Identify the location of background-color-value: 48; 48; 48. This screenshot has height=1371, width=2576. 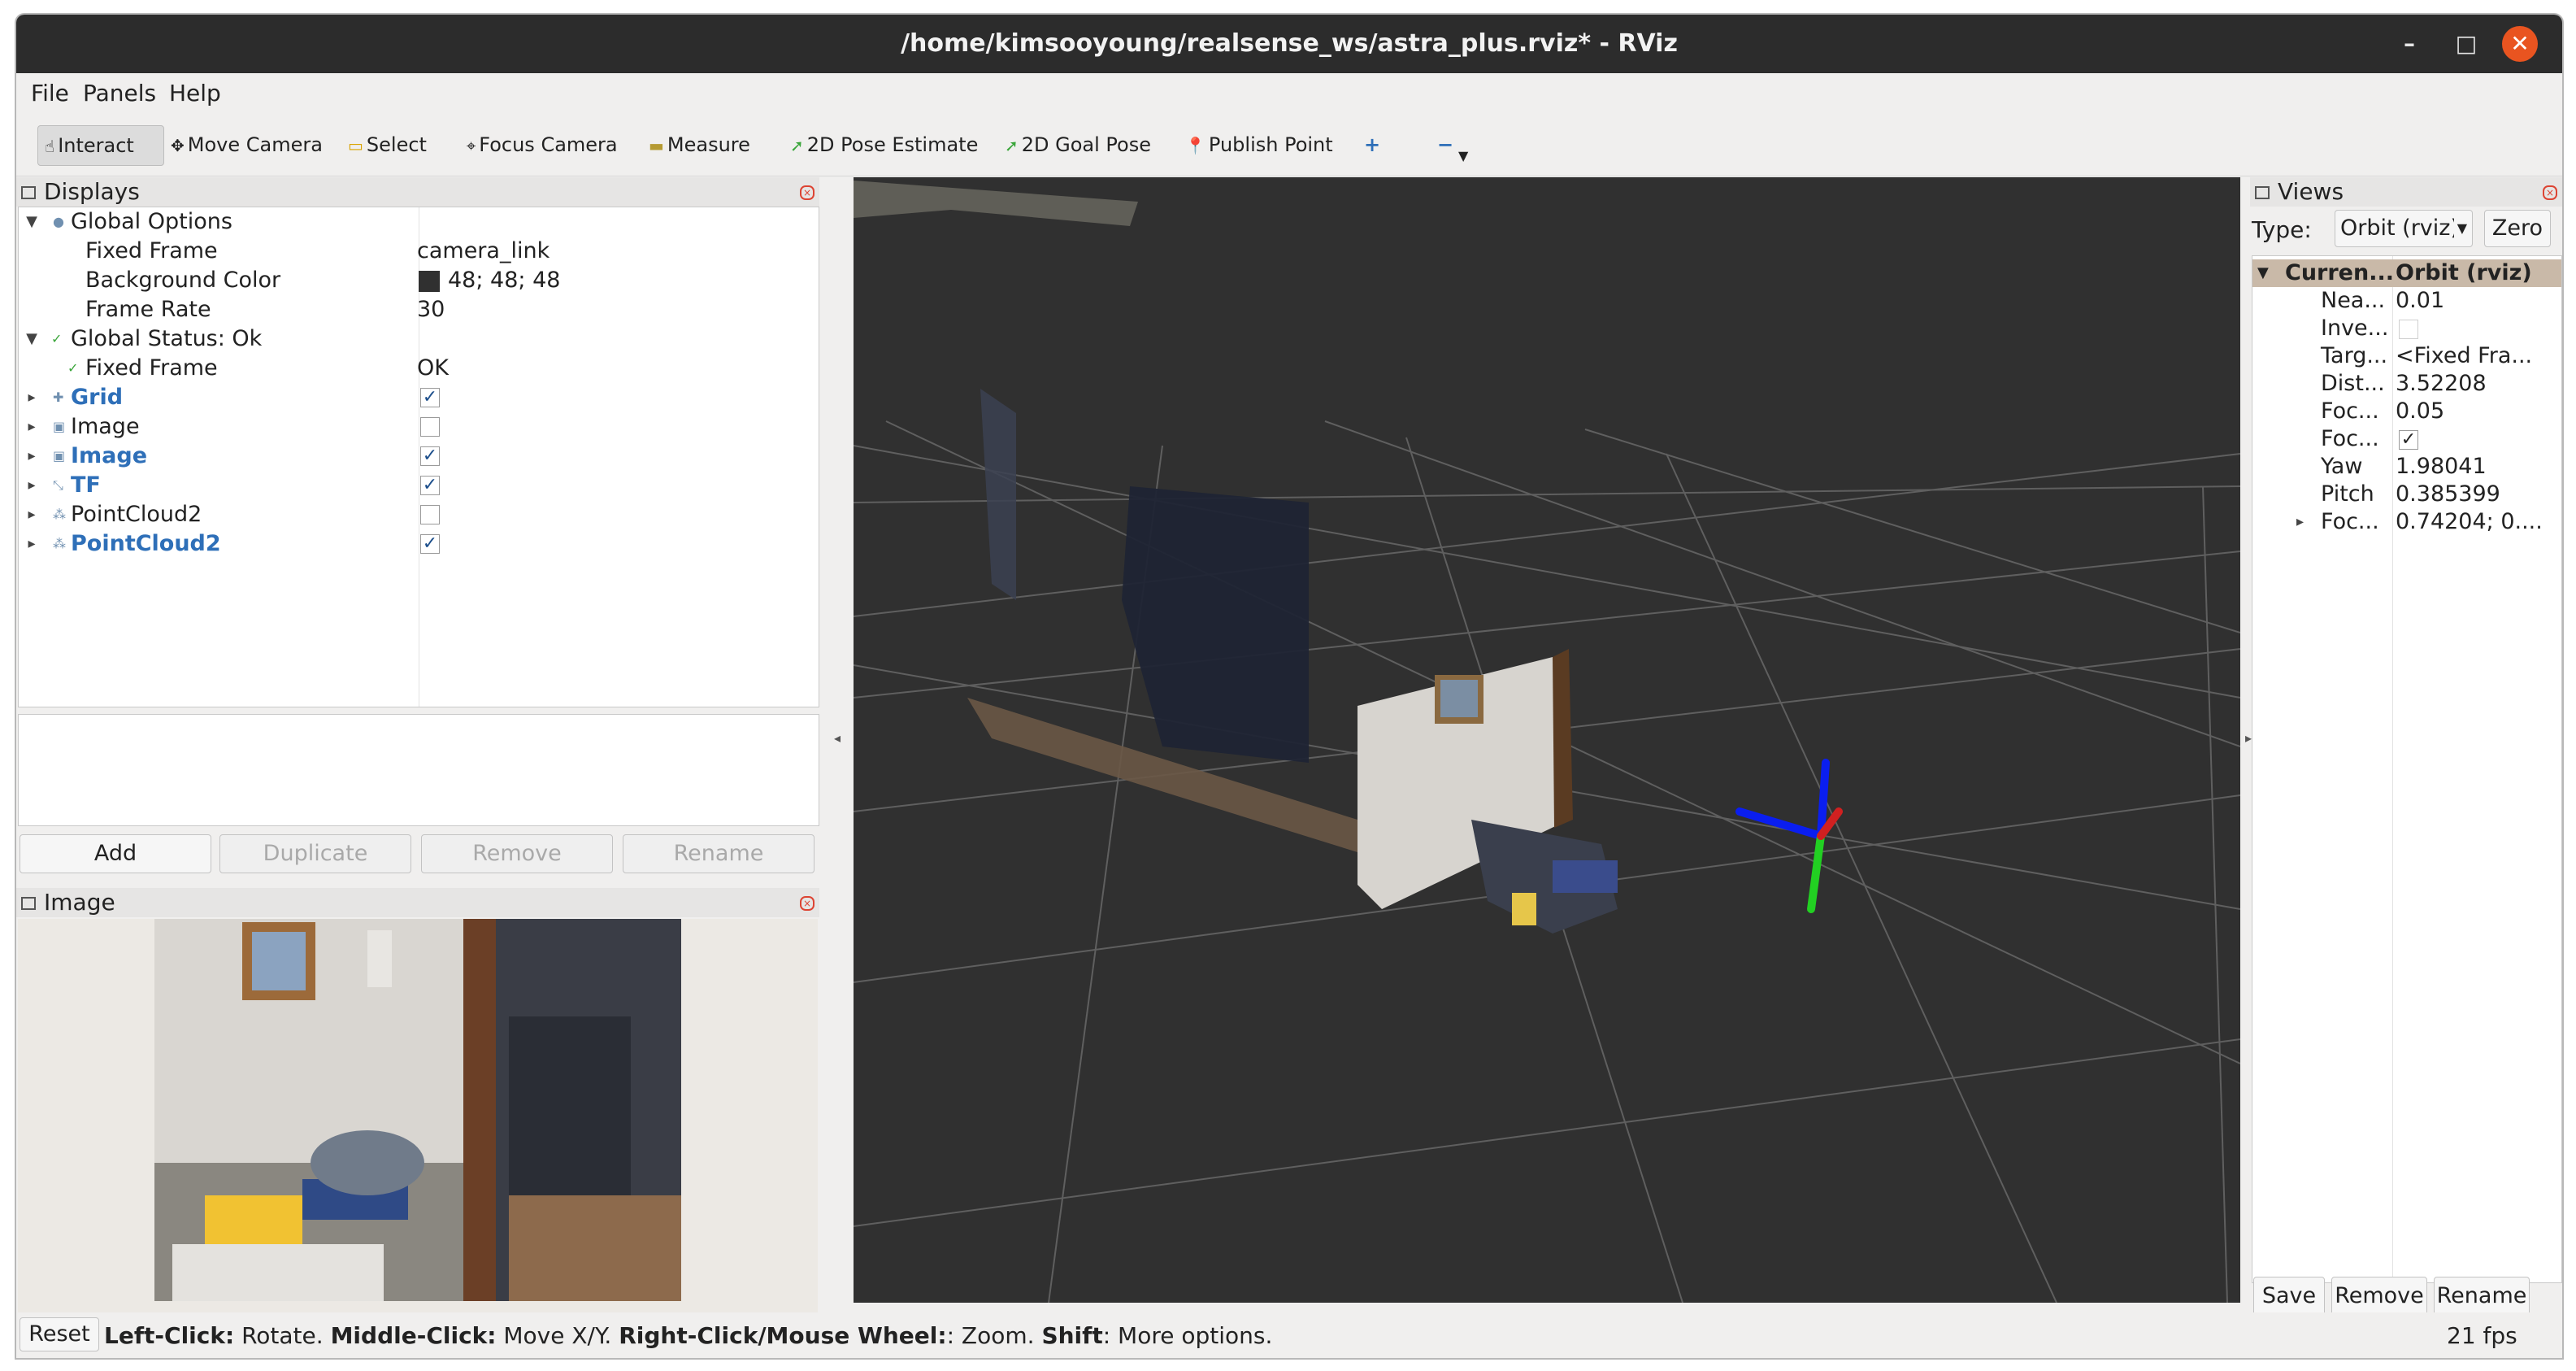
(504, 280).